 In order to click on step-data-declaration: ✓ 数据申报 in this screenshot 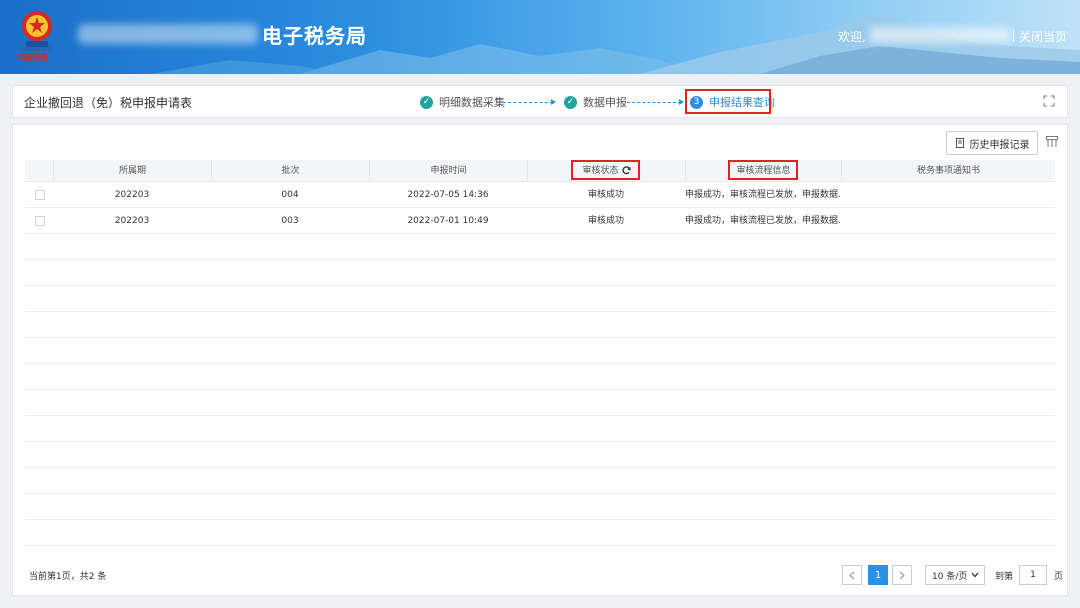, I will do `click(595, 102)`.